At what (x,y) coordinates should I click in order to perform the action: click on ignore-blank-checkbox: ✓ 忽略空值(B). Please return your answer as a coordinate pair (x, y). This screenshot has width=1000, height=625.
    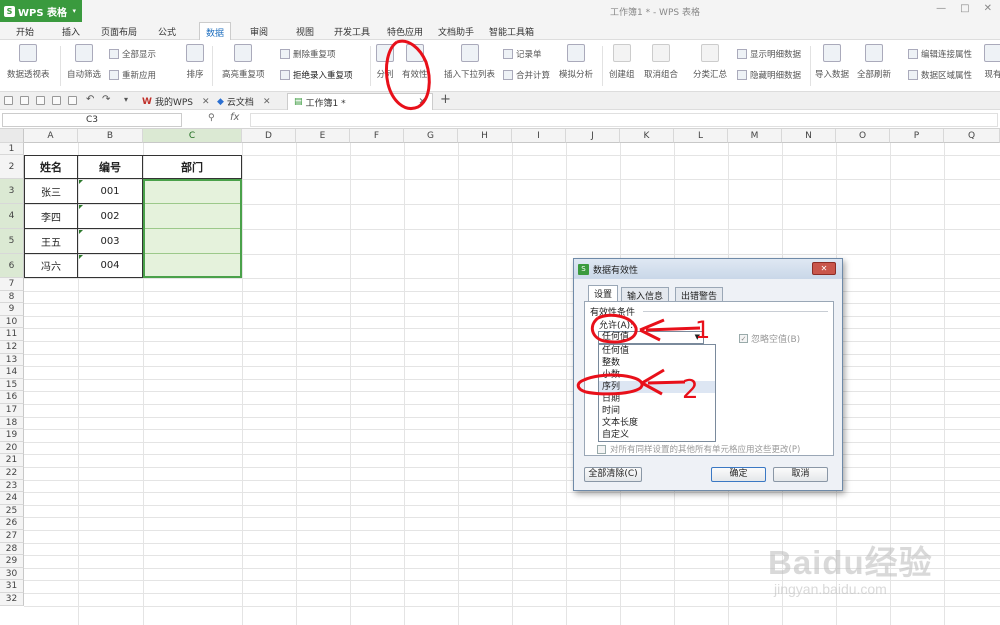
    Looking at the image, I should click on (769, 338).